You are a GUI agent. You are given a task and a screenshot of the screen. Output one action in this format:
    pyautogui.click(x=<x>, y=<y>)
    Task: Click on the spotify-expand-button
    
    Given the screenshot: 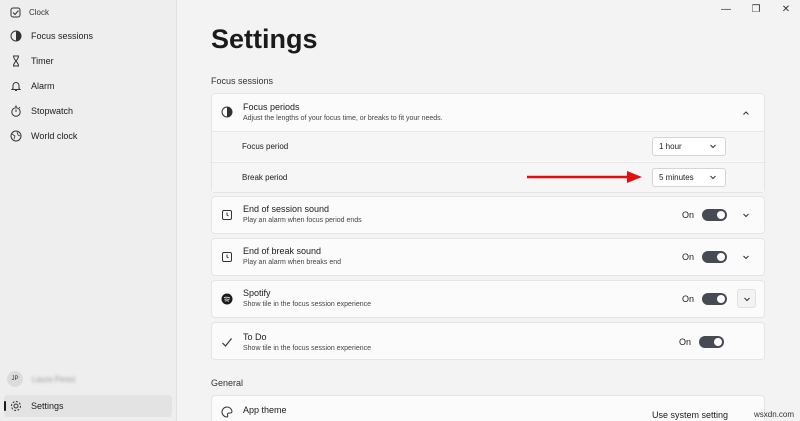 What is the action you would take?
    pyautogui.click(x=746, y=298)
    